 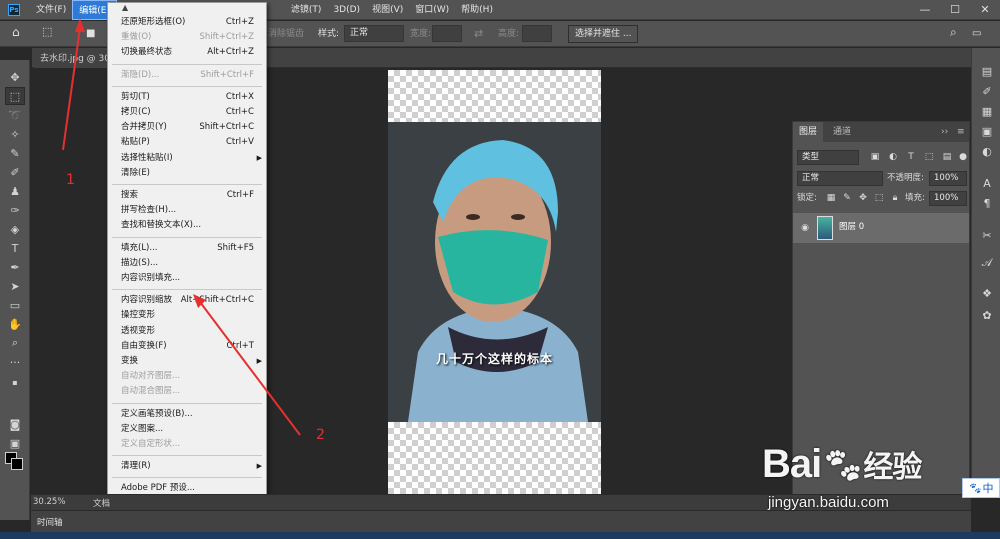 I want to click on ime-paw-icon: 🐾︎, so click(x=975, y=488).